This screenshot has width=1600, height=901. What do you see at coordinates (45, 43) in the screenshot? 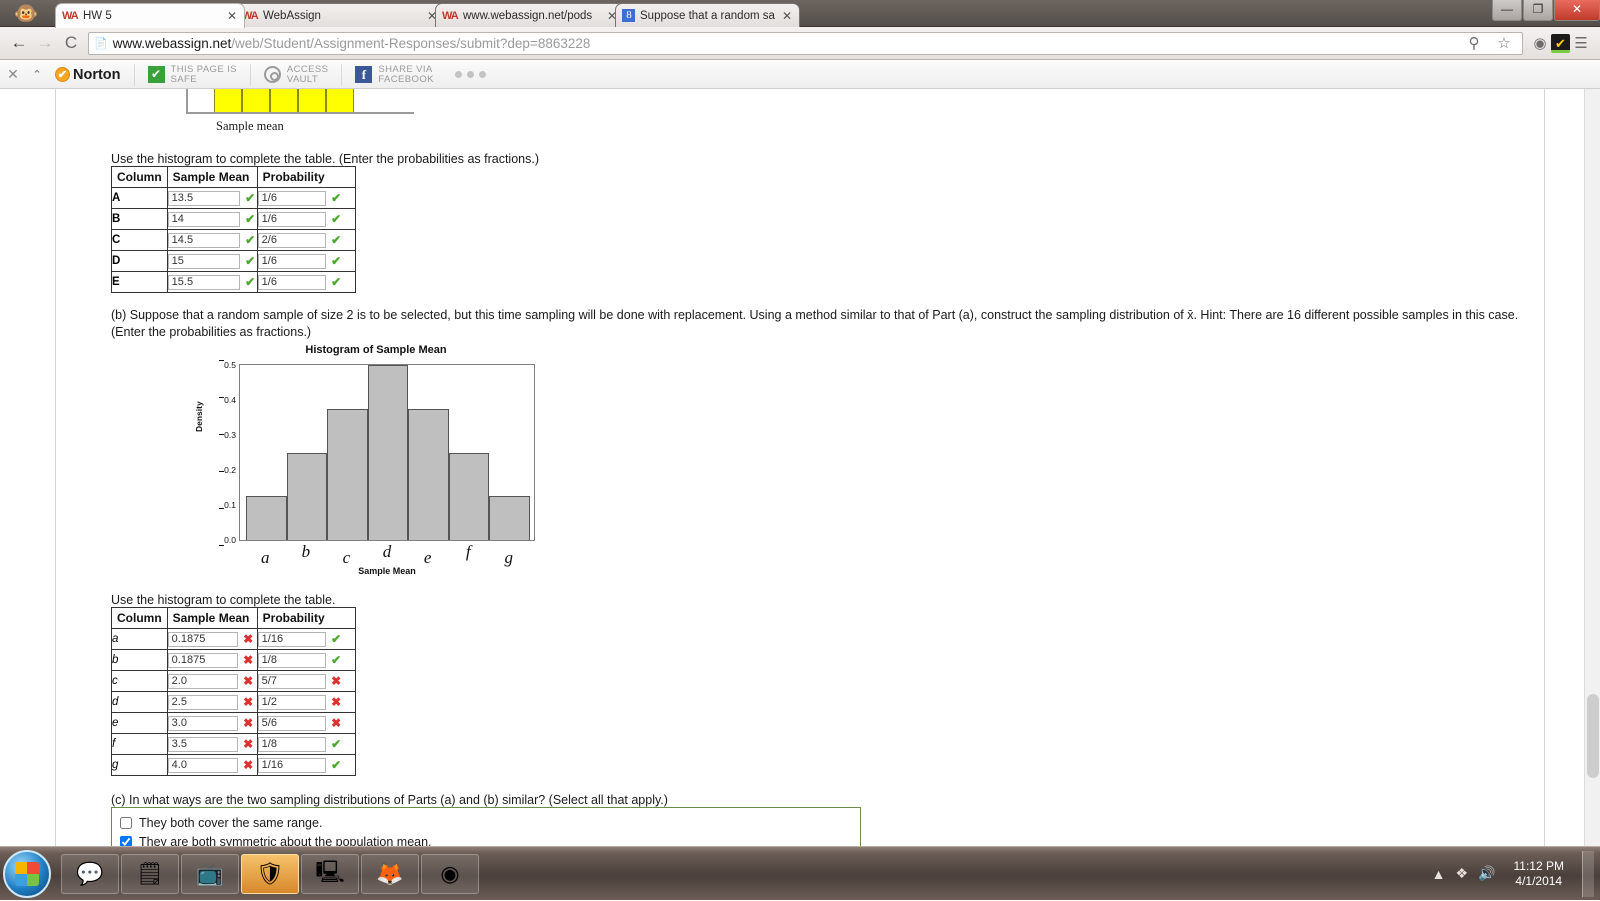
I see `forward-icon: →` at bounding box center [45, 43].